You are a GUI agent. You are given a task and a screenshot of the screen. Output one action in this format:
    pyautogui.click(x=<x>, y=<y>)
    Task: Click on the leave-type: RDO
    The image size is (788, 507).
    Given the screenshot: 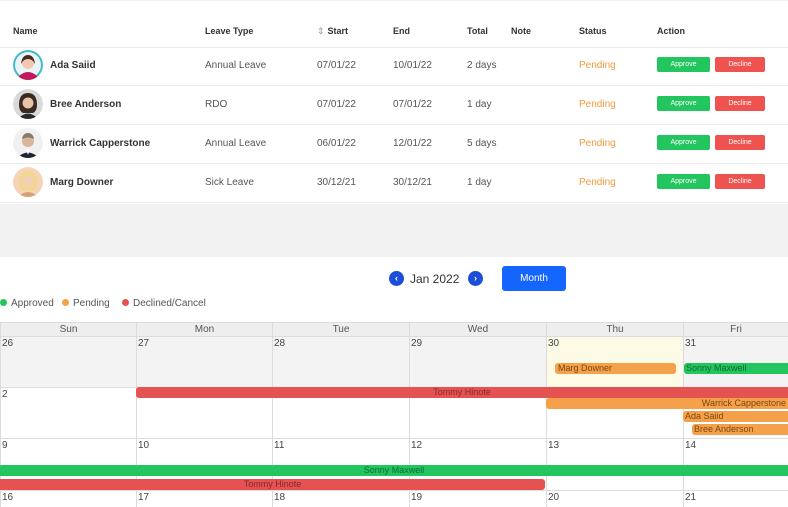 What is the action you would take?
    pyautogui.click(x=216, y=104)
    